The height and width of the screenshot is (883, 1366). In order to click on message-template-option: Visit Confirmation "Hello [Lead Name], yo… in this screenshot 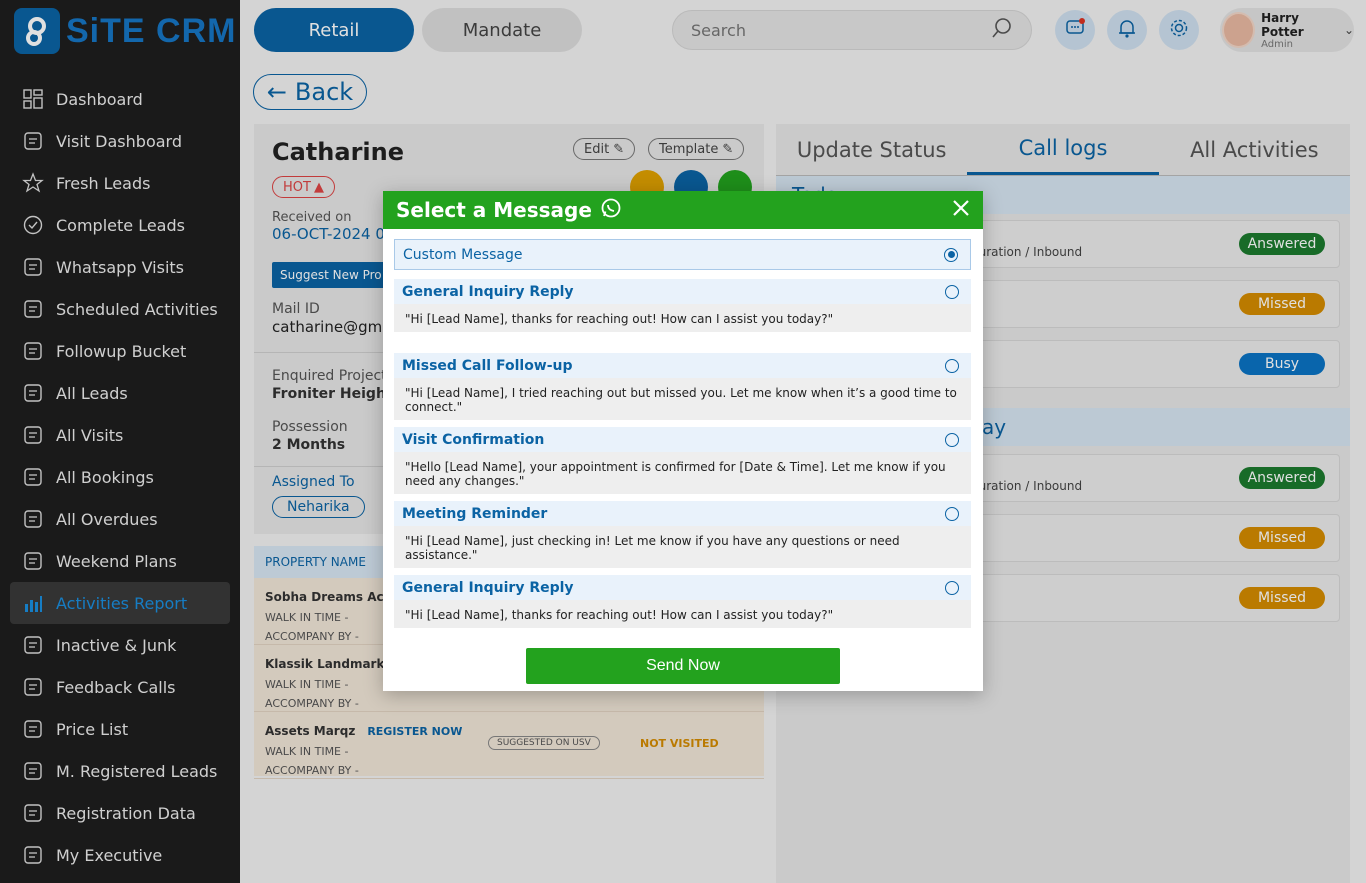, I will do `click(682, 460)`.